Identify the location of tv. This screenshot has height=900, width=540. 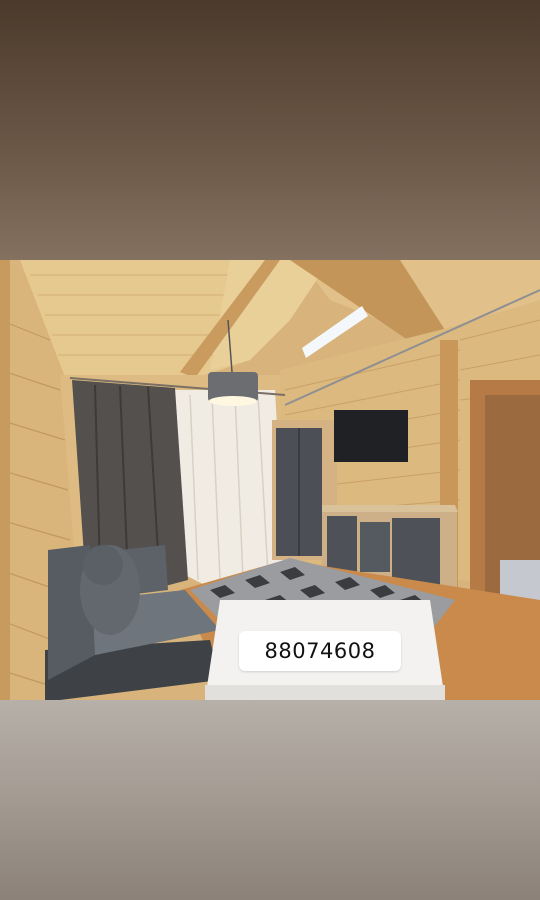
(371, 436).